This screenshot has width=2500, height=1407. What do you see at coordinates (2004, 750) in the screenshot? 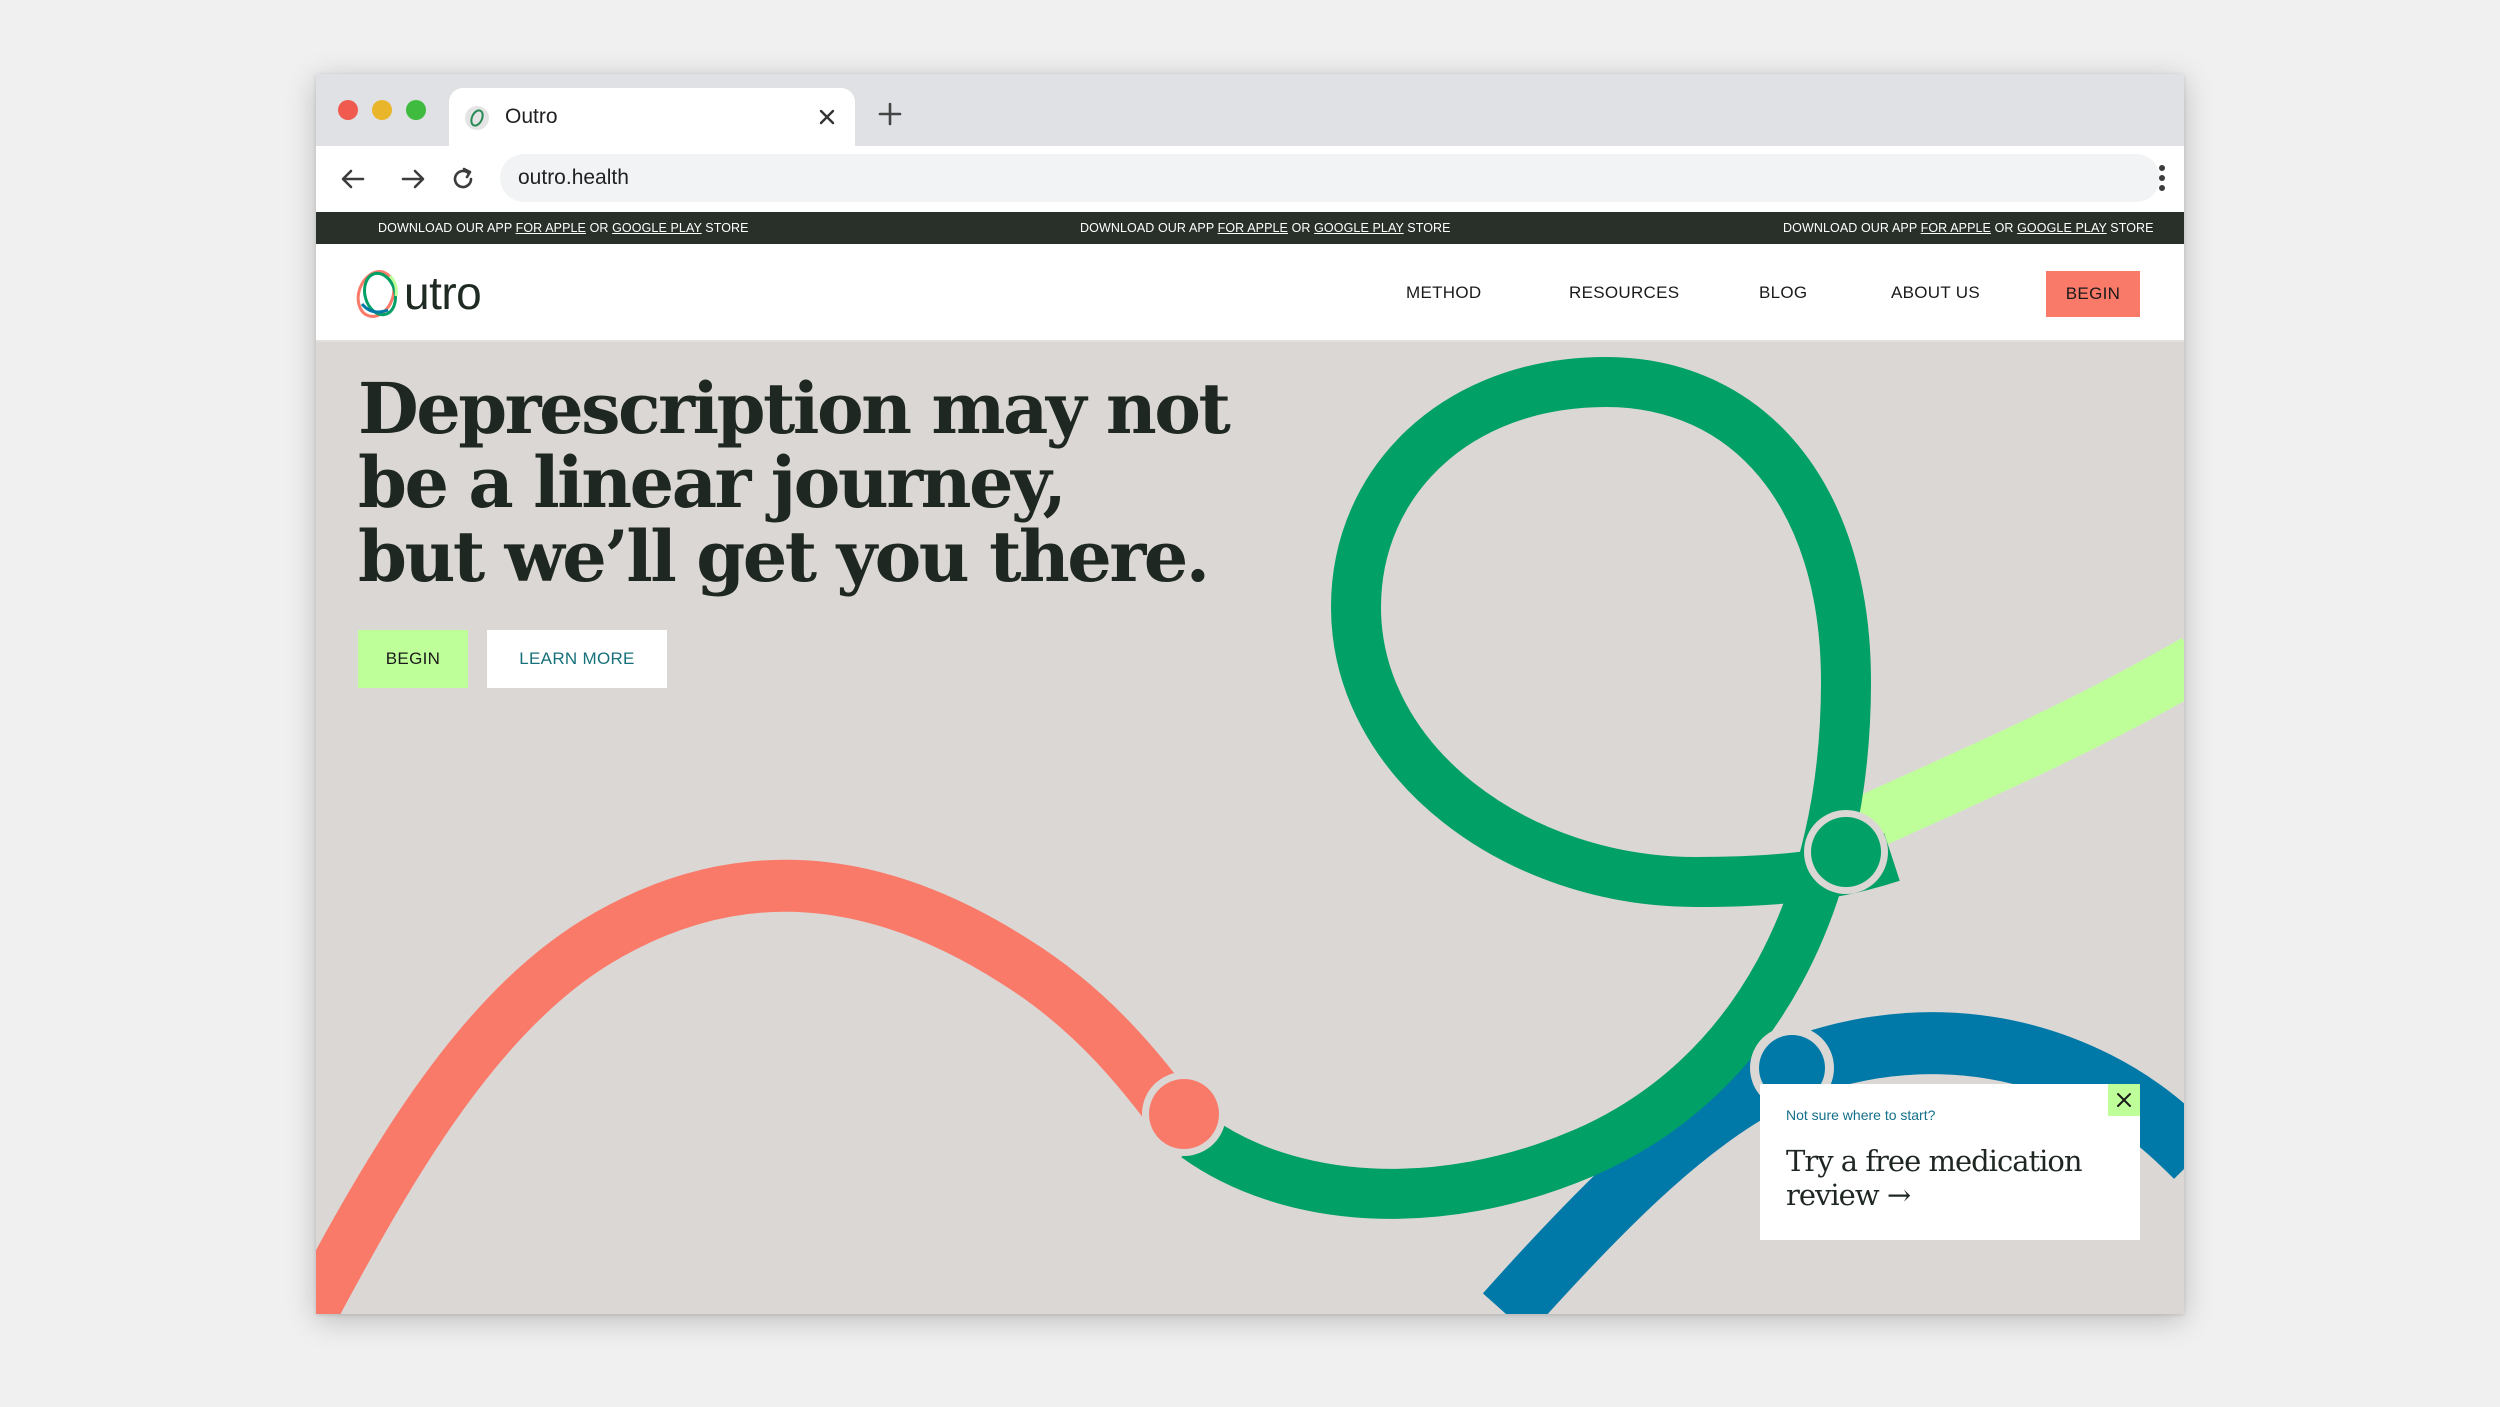
I see `lime-path` at bounding box center [2004, 750].